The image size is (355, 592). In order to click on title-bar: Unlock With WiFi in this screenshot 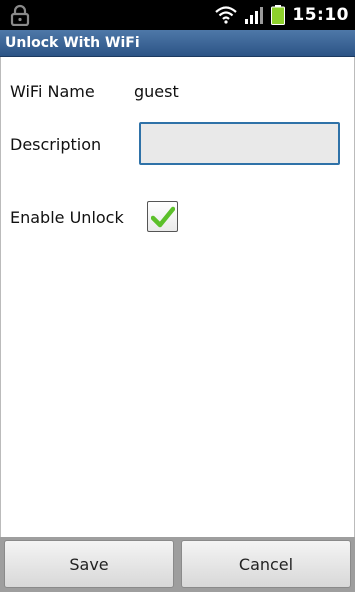, I will do `click(177, 43)`.